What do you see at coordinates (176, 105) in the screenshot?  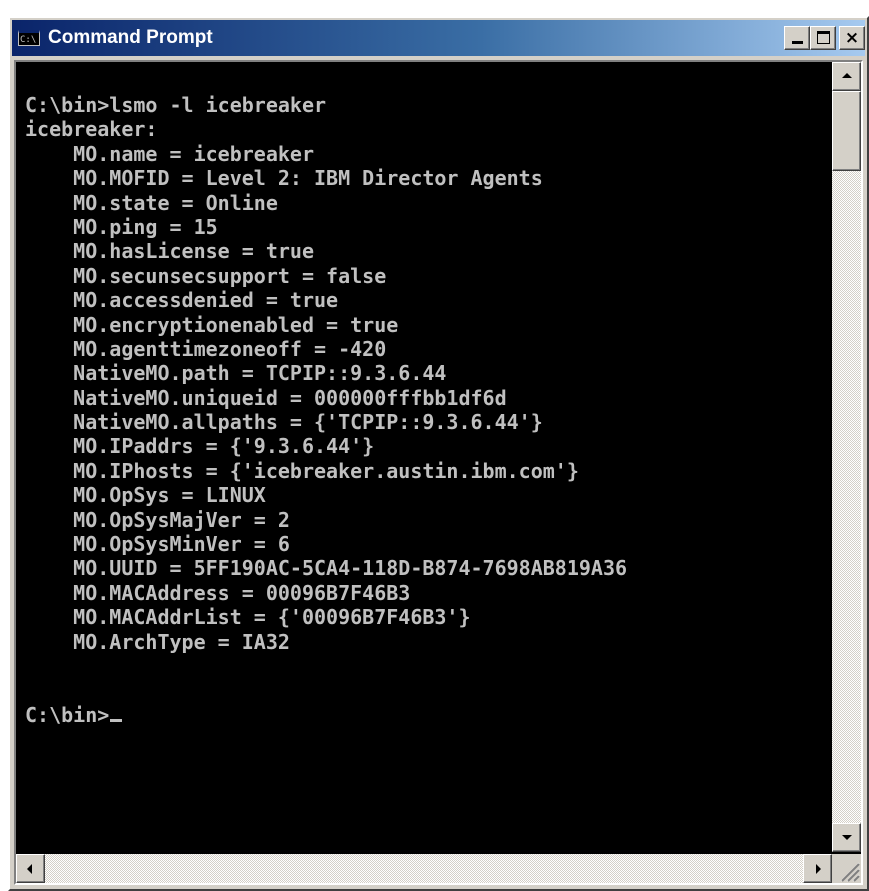 I see `console-line: C:\bin>lsmo -l icebreaker` at bounding box center [176, 105].